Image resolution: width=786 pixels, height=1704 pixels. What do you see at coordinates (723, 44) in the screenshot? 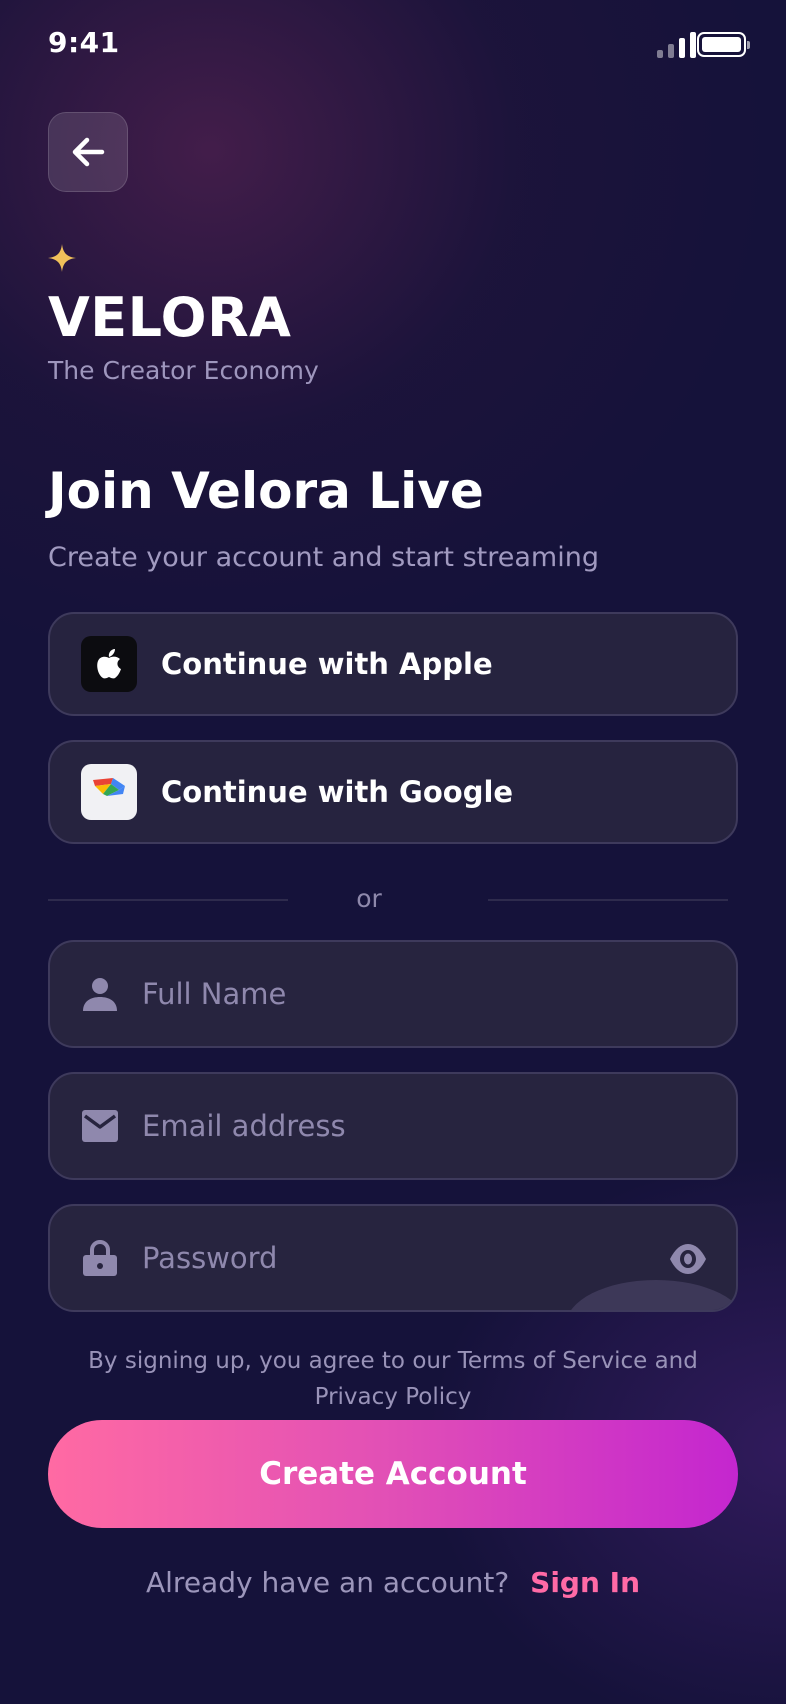
I see `battery-icon` at bounding box center [723, 44].